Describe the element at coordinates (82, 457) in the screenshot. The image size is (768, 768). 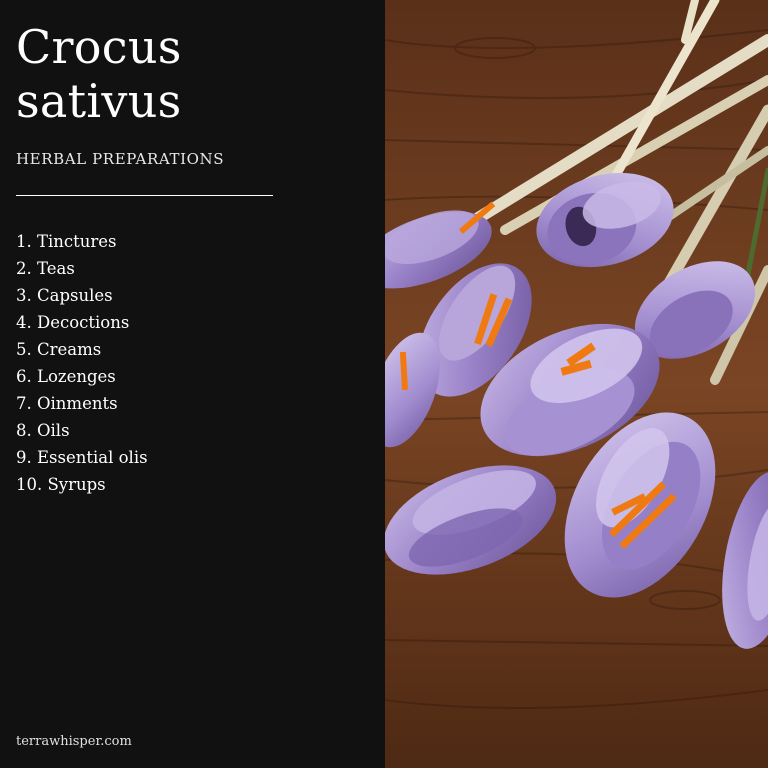
I see `list-item: 9. Essential olis` at that location.